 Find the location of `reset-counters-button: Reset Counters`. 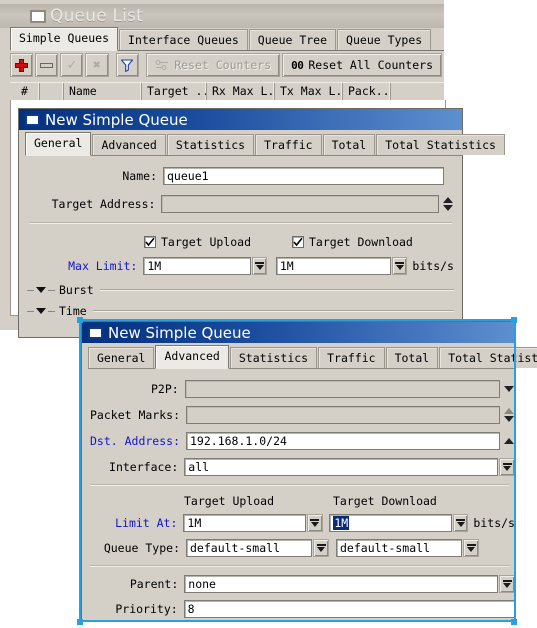

reset-counters-button: Reset Counters is located at coordinates (213, 65).